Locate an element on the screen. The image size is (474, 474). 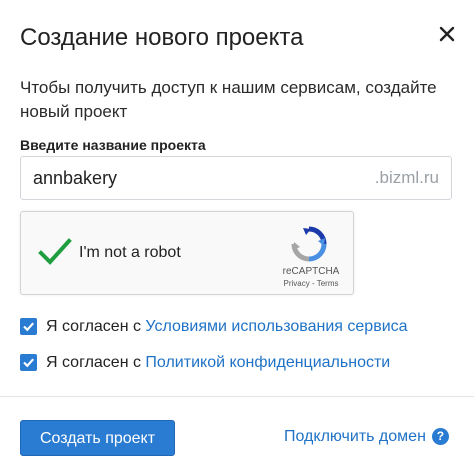
terms-of-service-link: Условиями использования сервиса is located at coordinates (276, 326).